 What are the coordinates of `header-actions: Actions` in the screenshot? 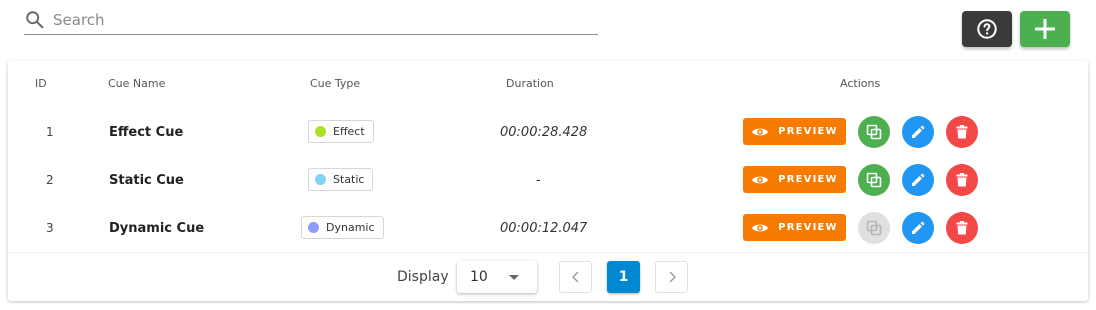 It's located at (860, 83).